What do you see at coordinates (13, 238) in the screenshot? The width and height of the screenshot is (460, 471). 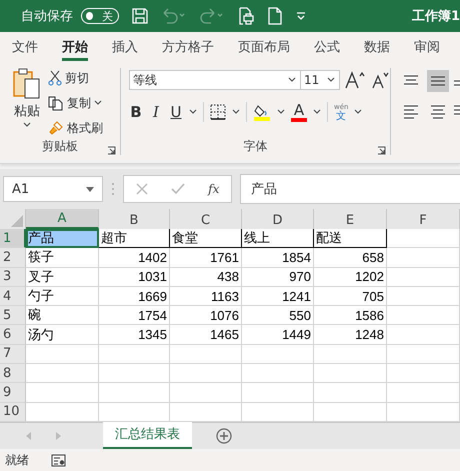 I see `row-header: 1` at bounding box center [13, 238].